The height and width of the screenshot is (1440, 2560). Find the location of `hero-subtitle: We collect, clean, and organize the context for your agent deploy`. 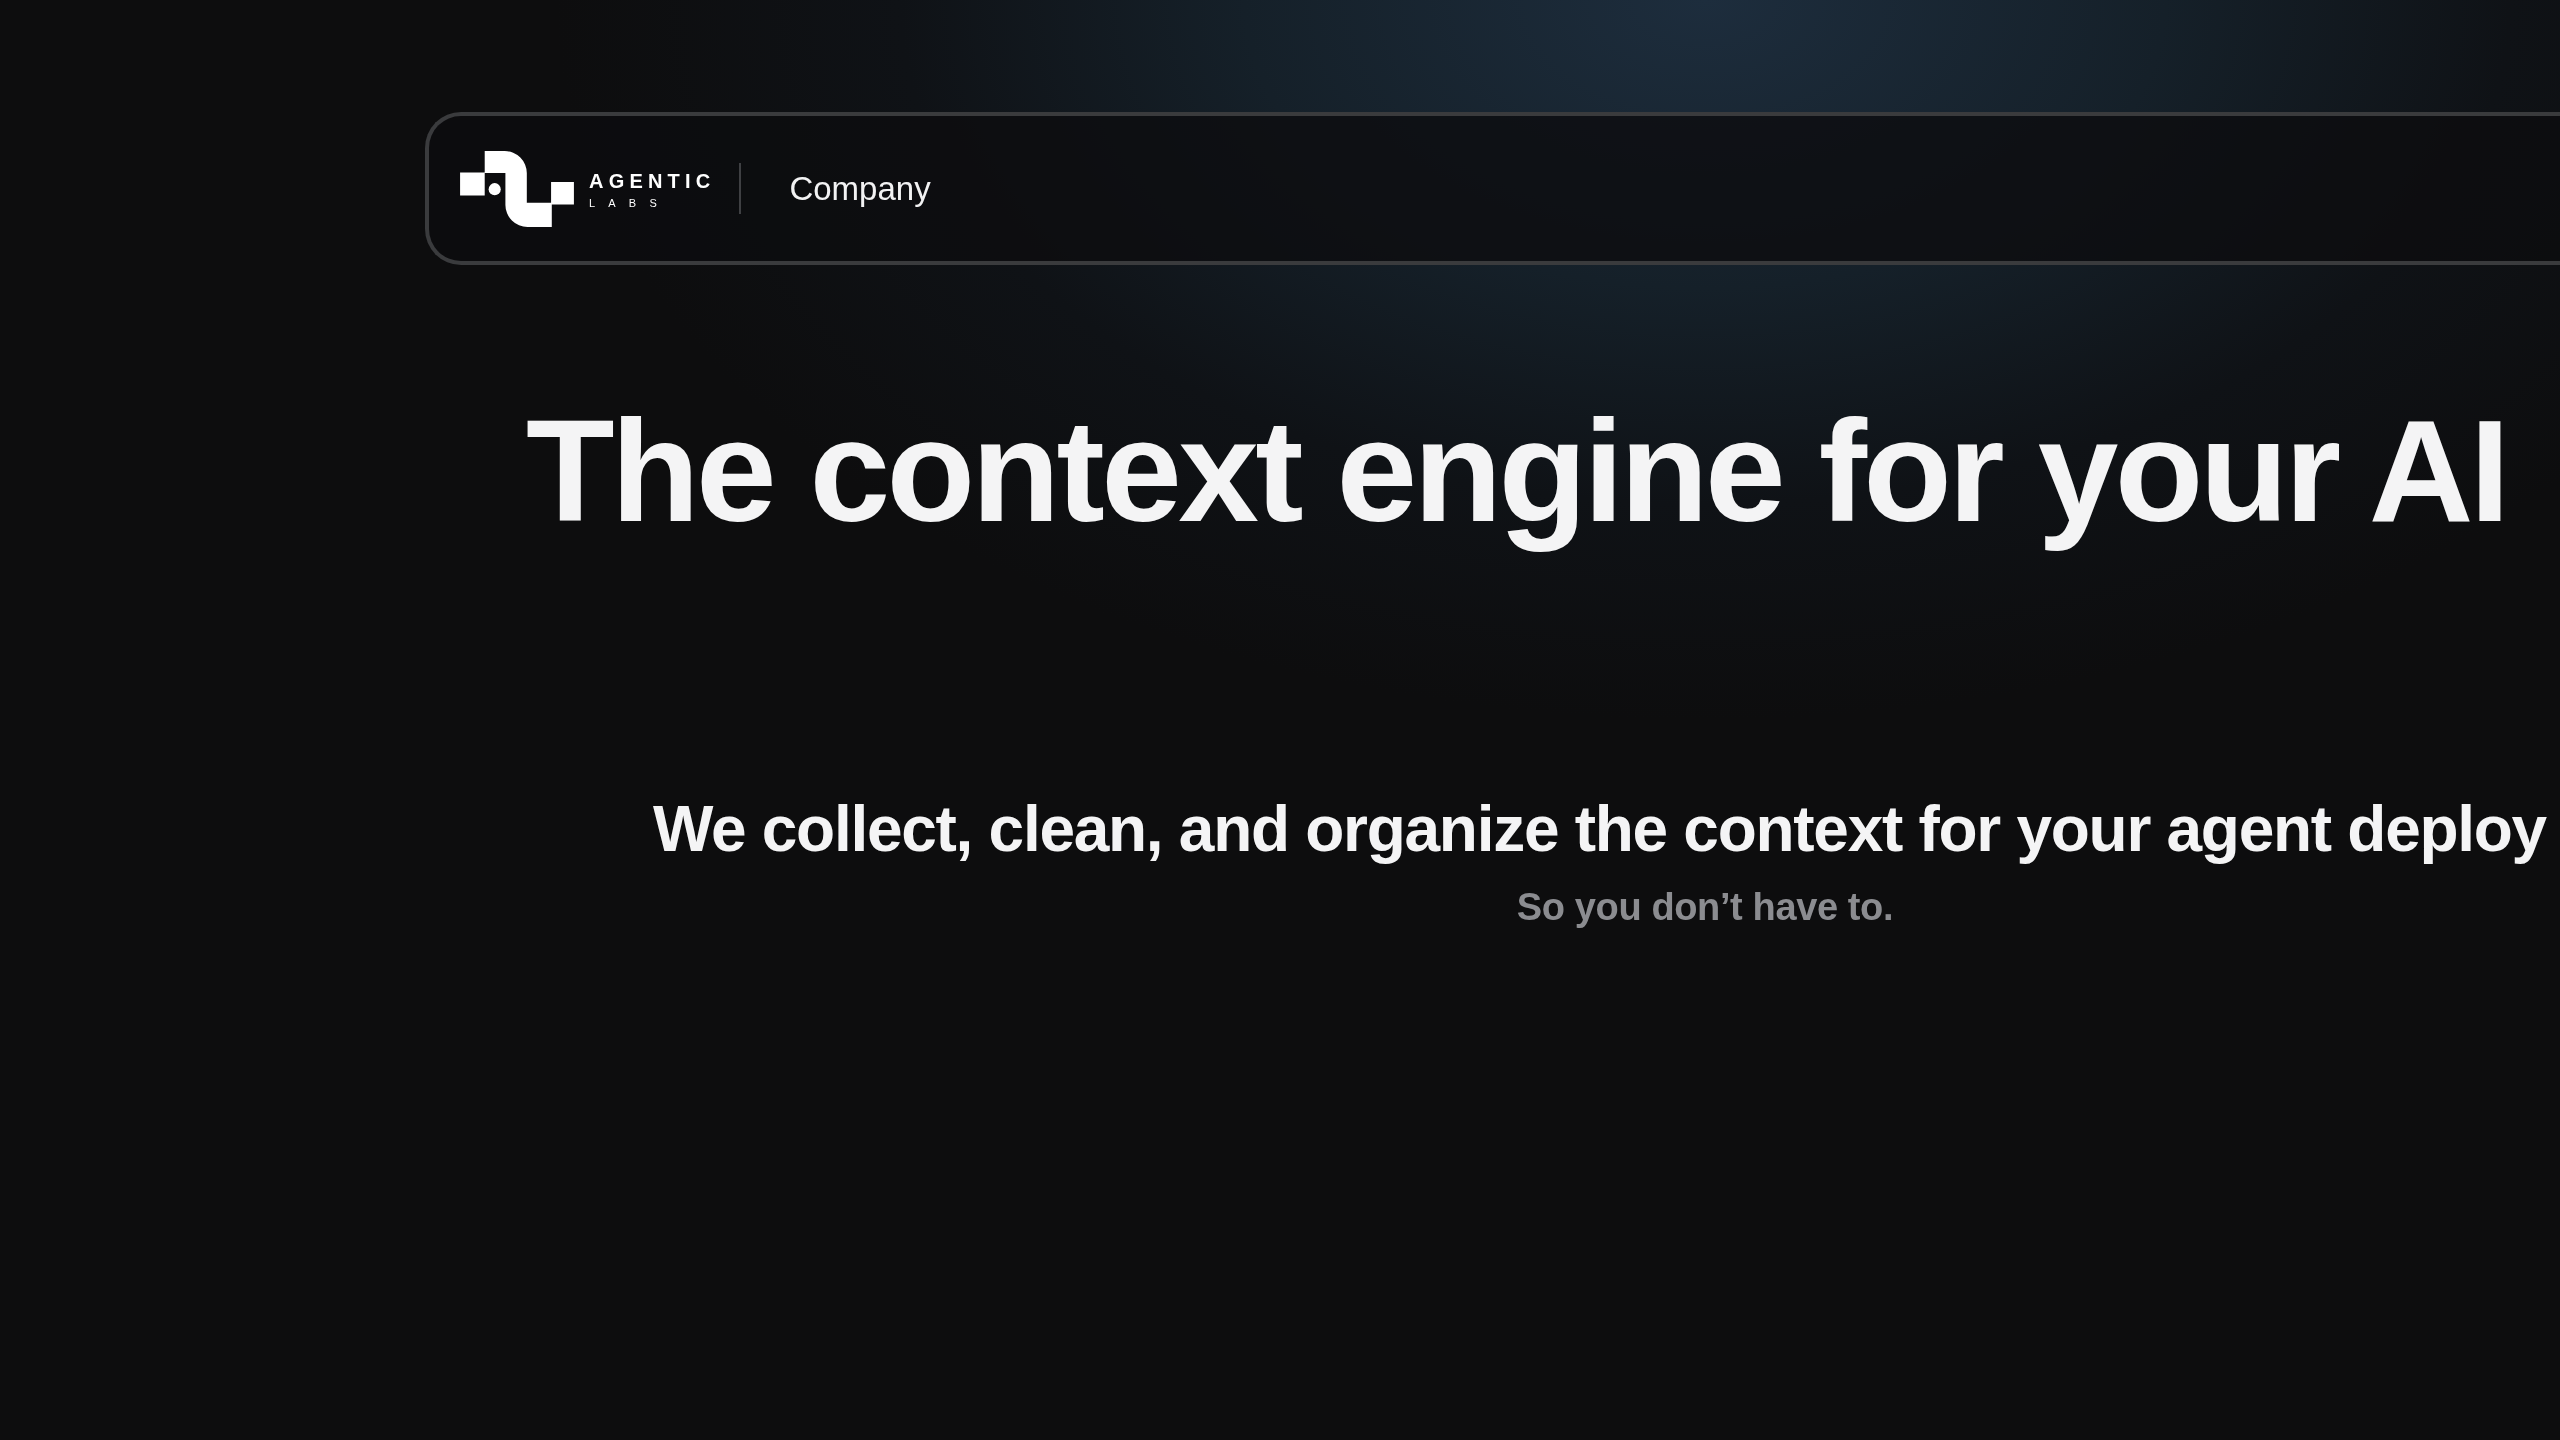

hero-subtitle: We collect, clean, and organize the context for your agent deploy is located at coordinates (1599, 829).